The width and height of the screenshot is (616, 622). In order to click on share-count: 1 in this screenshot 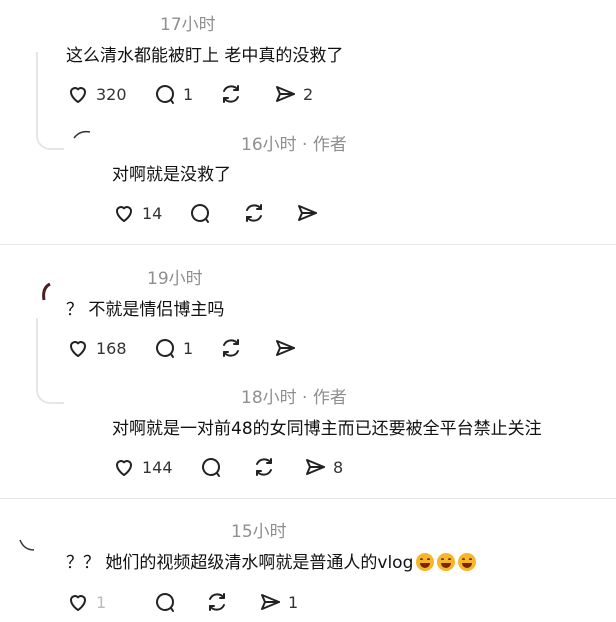, I will do `click(293, 602)`.